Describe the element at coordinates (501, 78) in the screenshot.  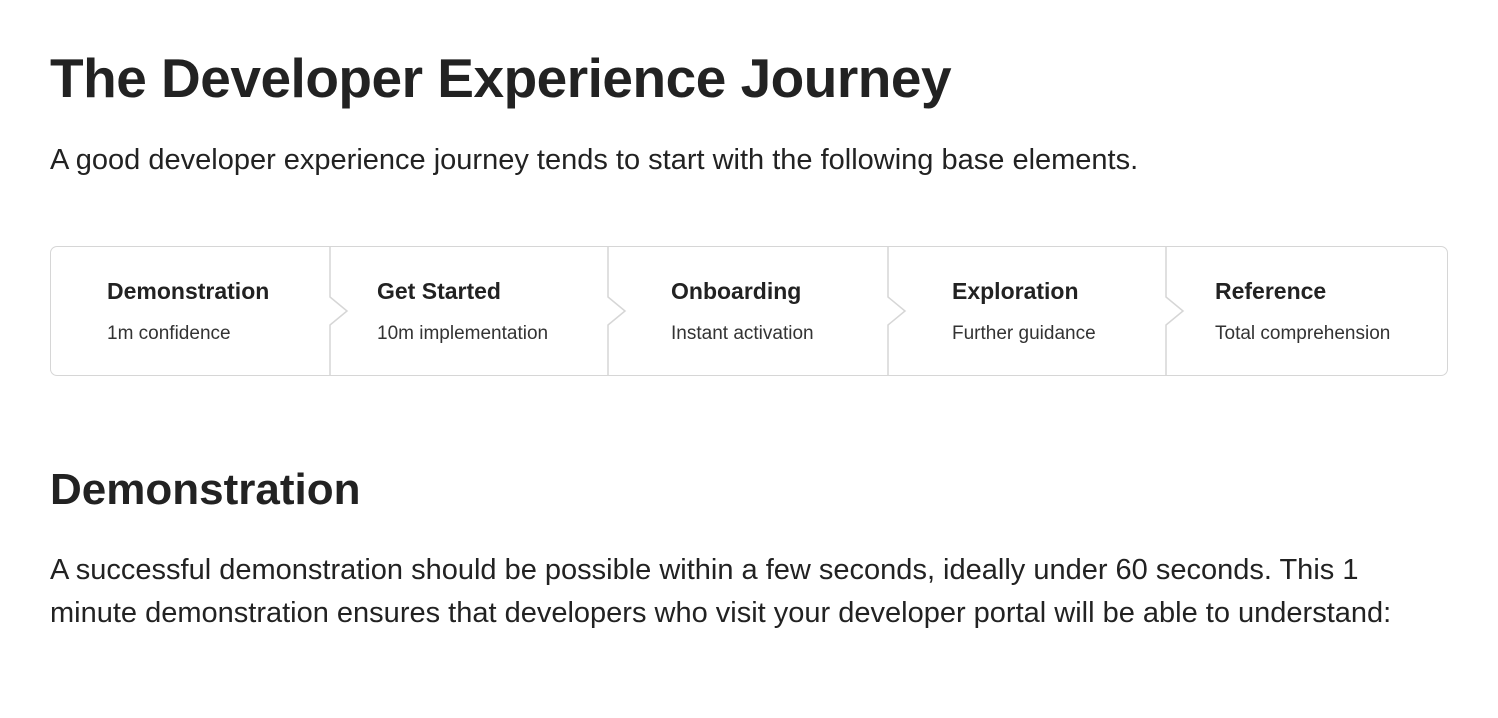
I see `page-title: The Developer Experience Journey` at that location.